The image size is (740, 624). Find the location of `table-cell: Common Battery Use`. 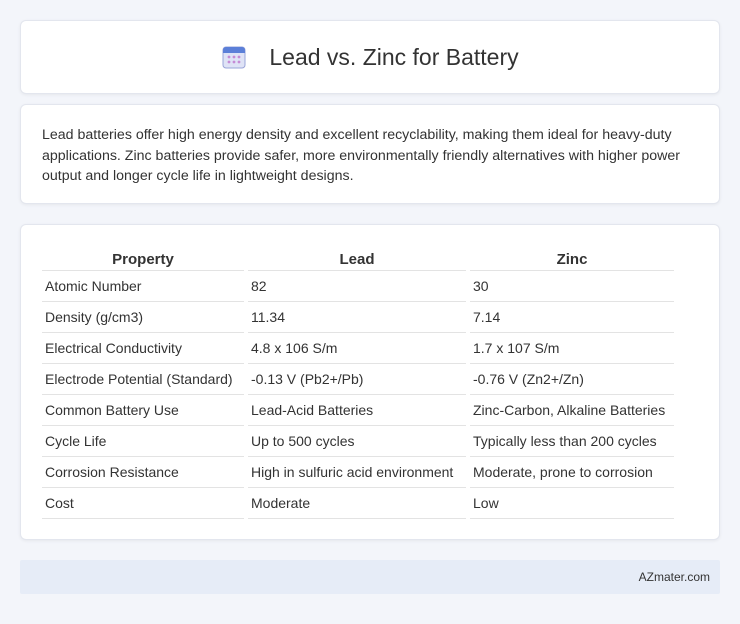

table-cell: Common Battery Use is located at coordinates (143, 410).